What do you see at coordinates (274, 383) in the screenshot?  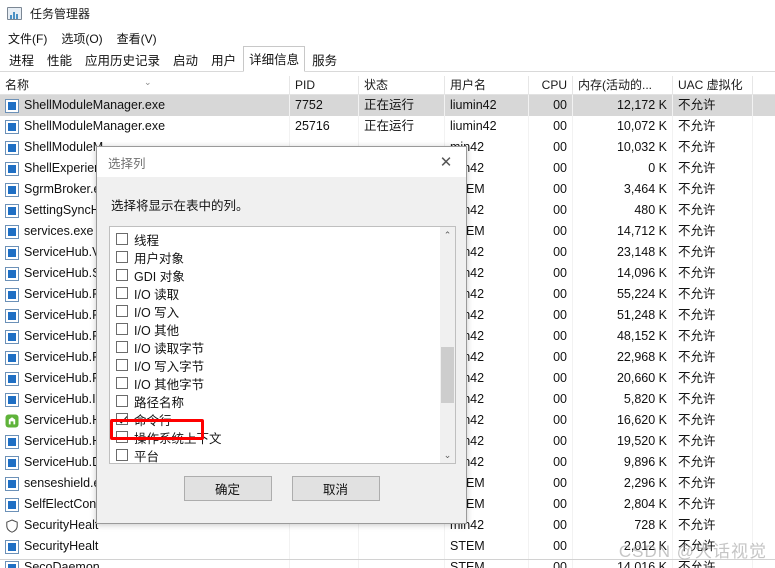 I see `column-option-item: I/O 其他字节` at bounding box center [274, 383].